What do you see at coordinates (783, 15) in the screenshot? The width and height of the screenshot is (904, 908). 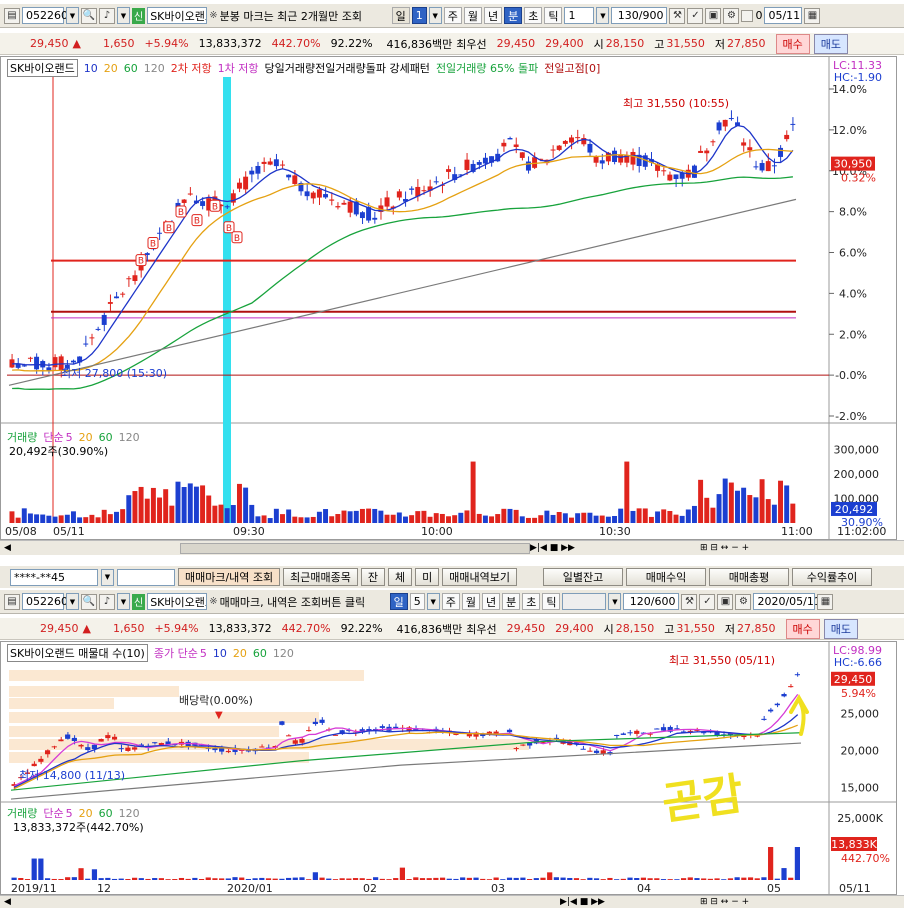 I see `date-input: 05/11` at bounding box center [783, 15].